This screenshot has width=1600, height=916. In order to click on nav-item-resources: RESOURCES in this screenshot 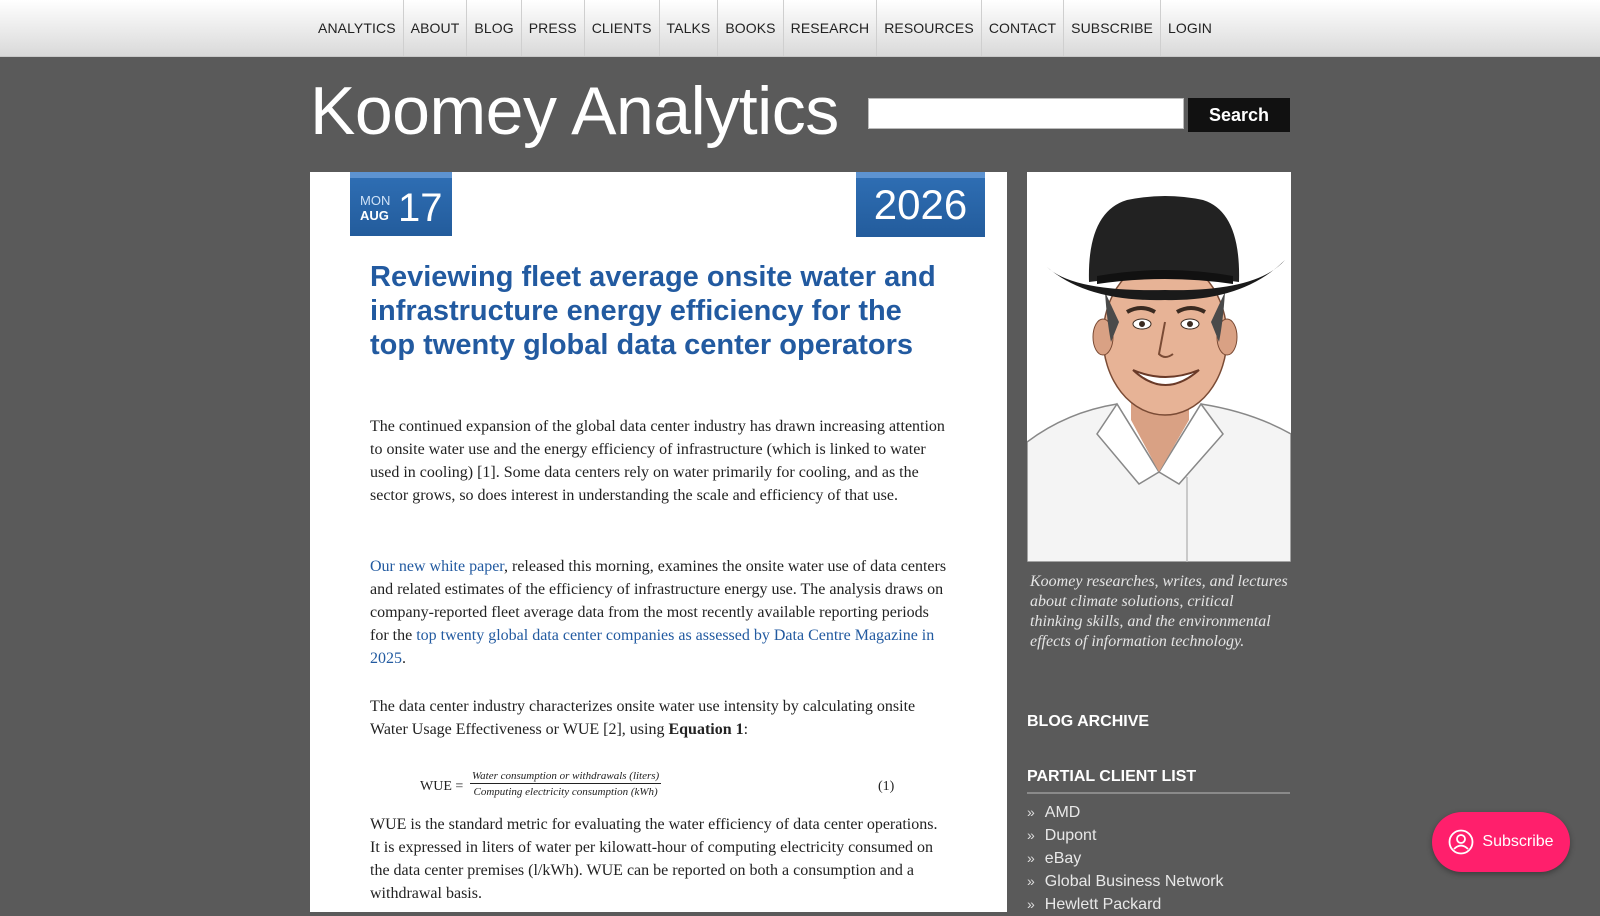, I will do `click(928, 28)`.